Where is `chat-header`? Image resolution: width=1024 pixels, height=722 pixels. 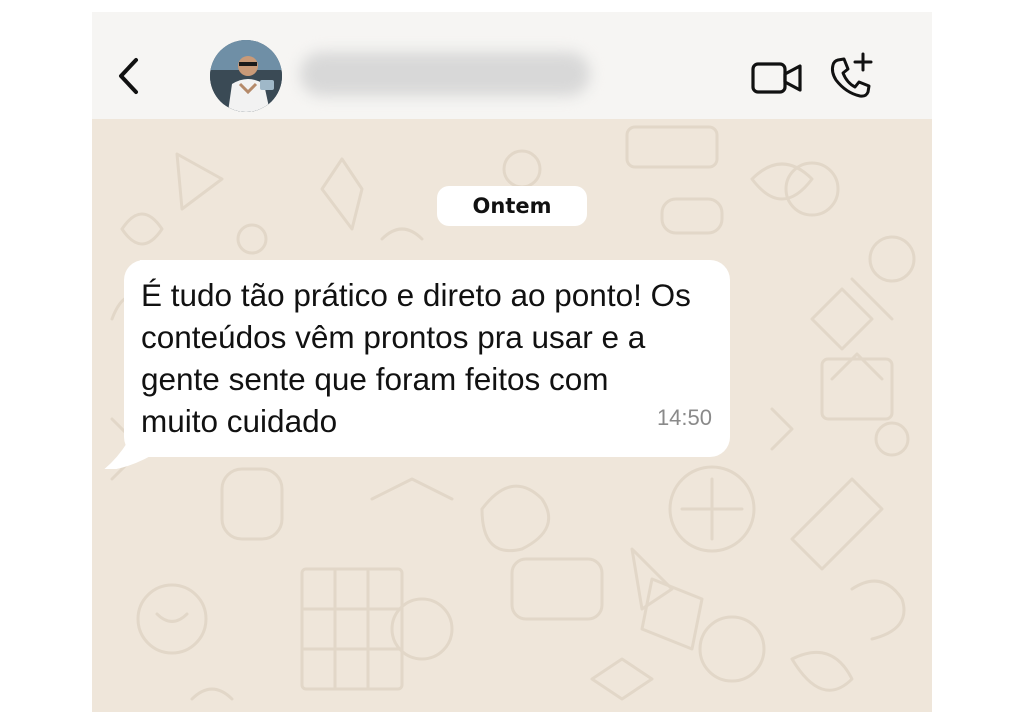 chat-header is located at coordinates (512, 65).